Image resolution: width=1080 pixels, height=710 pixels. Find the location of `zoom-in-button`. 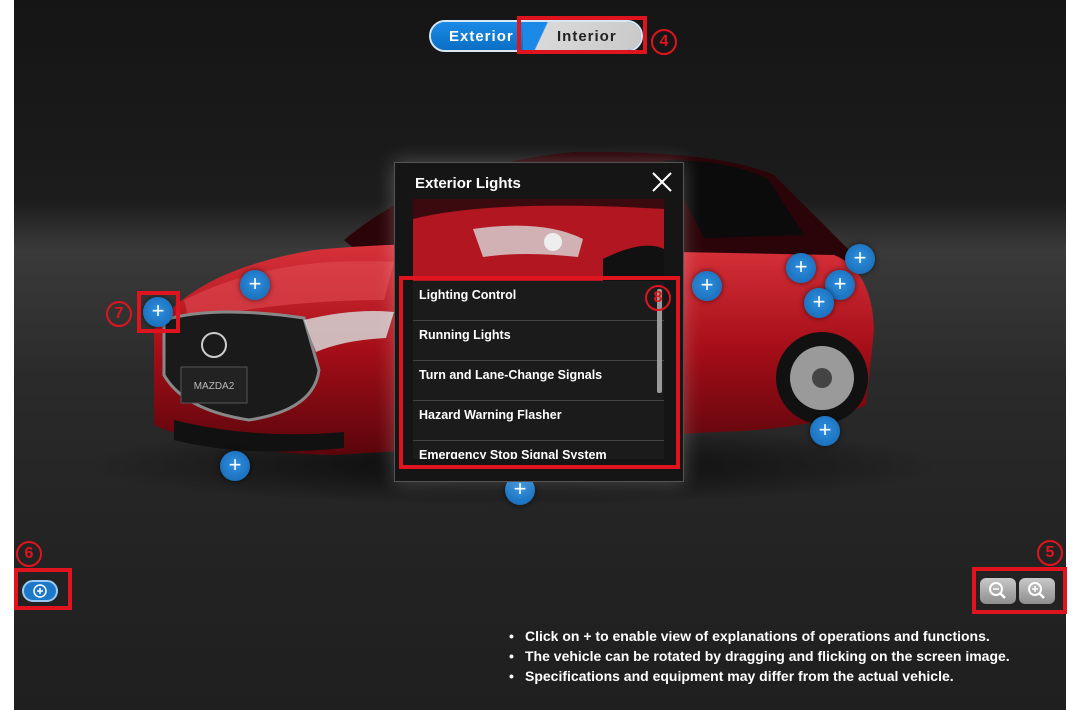

zoom-in-button is located at coordinates (1037, 591).